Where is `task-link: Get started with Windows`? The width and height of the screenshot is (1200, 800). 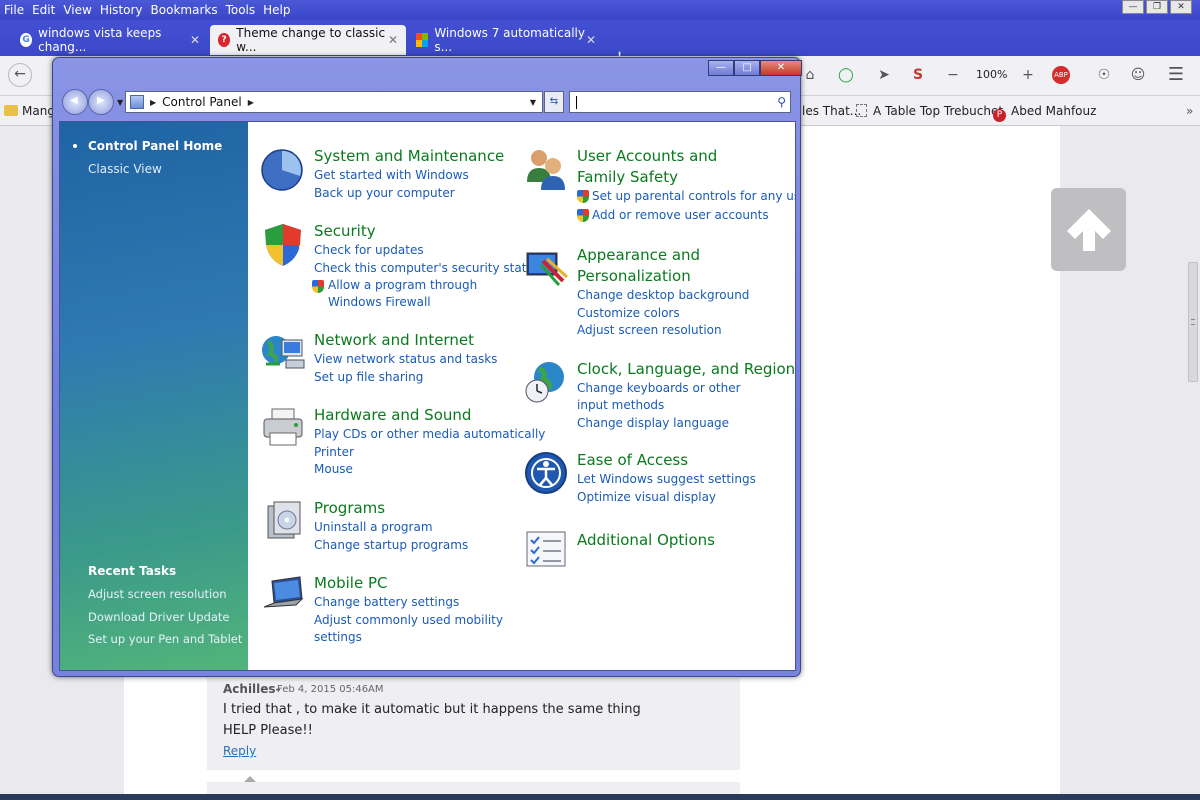
task-link: Get started with Windows is located at coordinates (391, 175).